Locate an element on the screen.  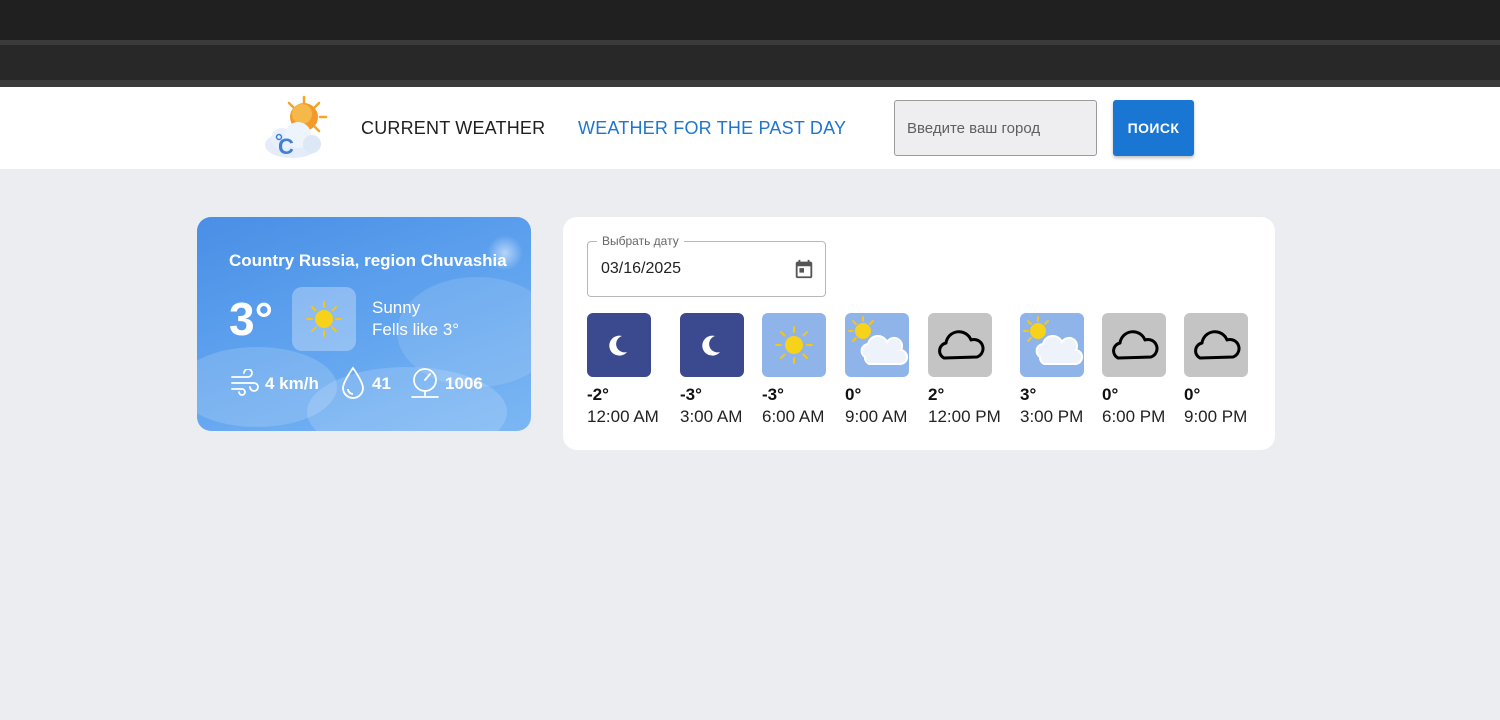
browser-toolbar is located at coordinates (750, 62).